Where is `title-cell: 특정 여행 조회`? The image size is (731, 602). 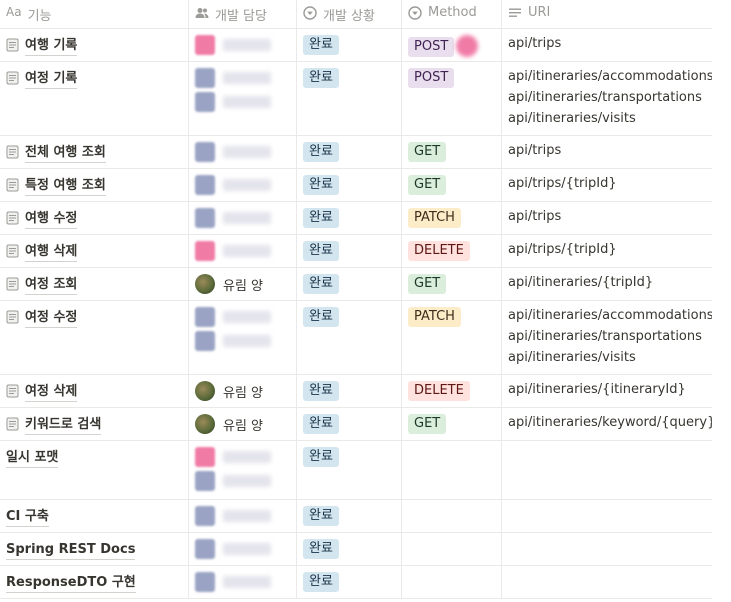 title-cell: 특정 여행 조회 is located at coordinates (94, 185).